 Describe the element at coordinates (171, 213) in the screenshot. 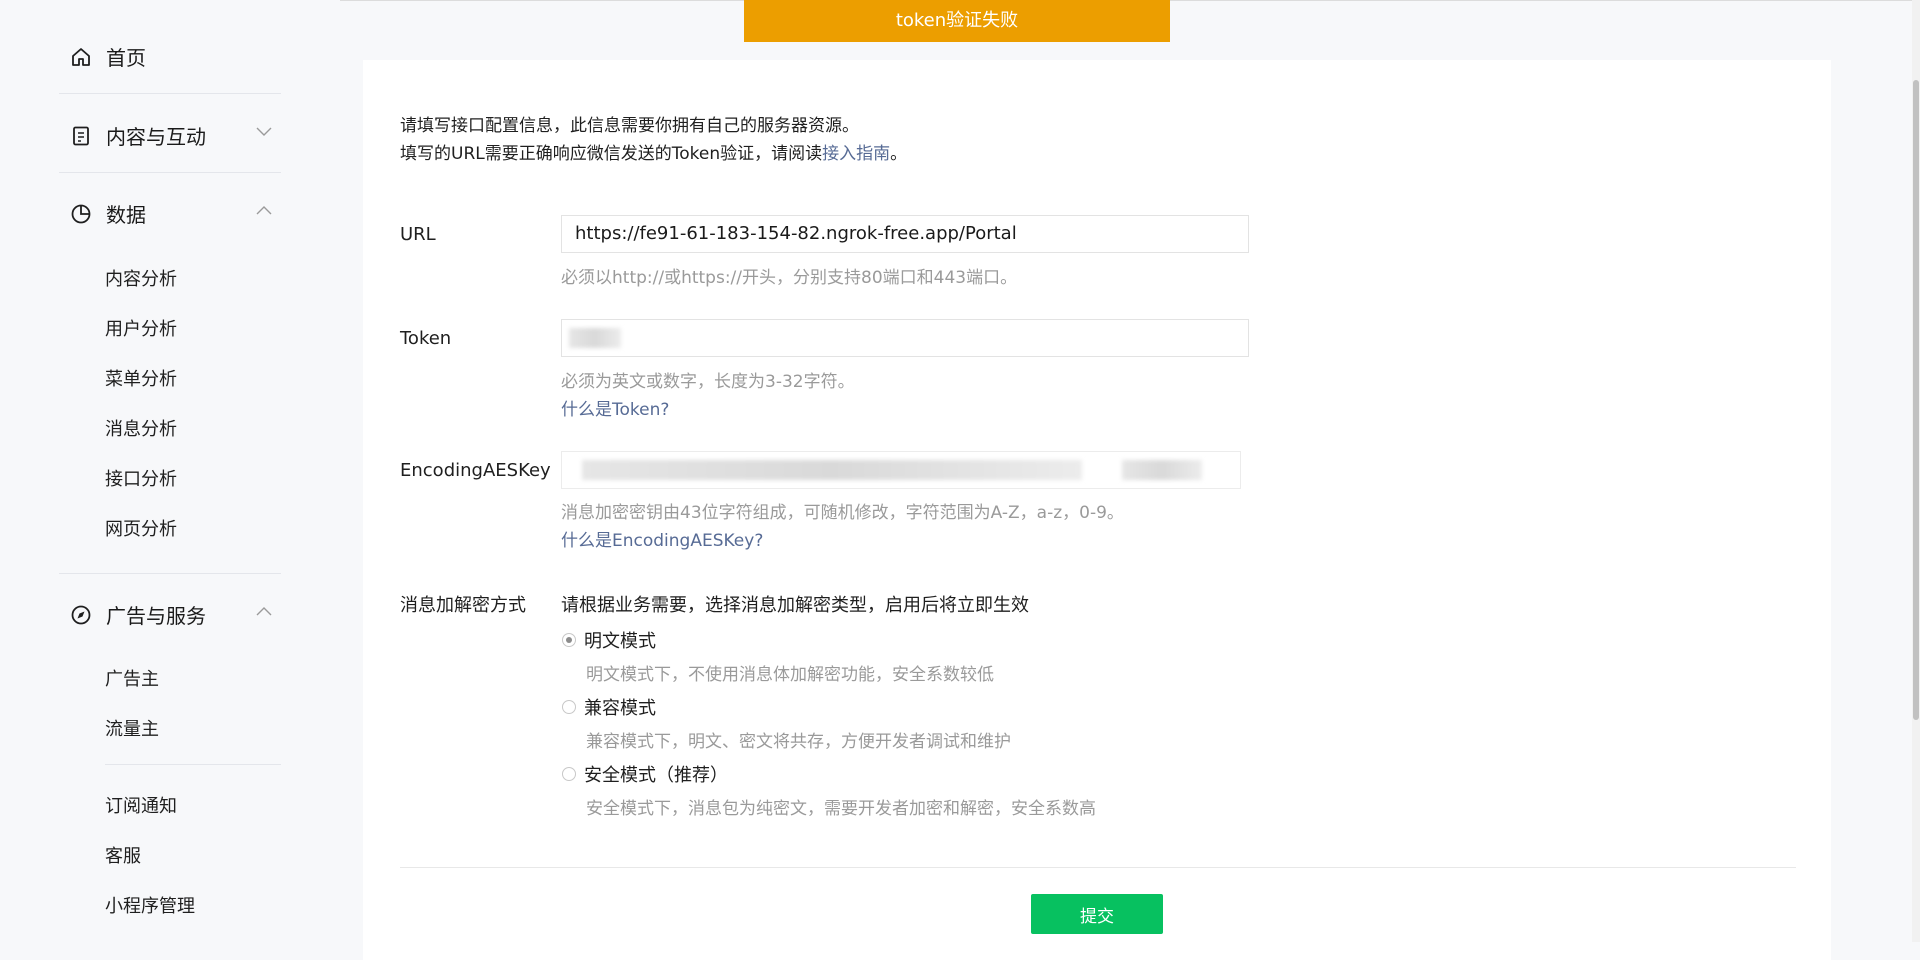

I see `nav-data: 数据` at that location.